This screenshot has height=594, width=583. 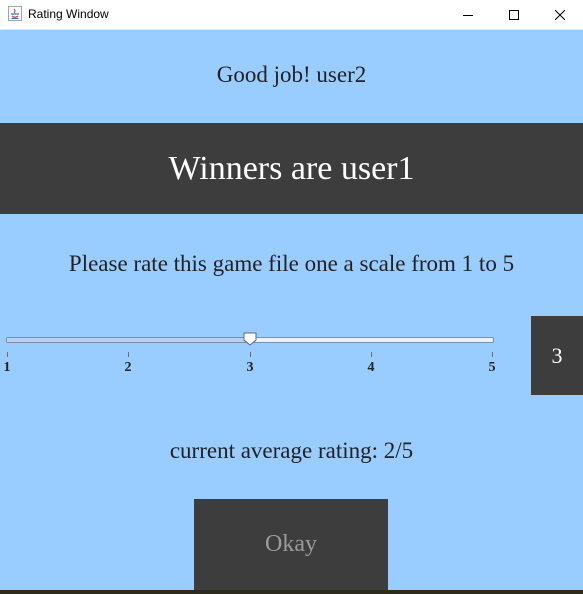 I want to click on greeting-label: Good job! user2, so click(x=291, y=74).